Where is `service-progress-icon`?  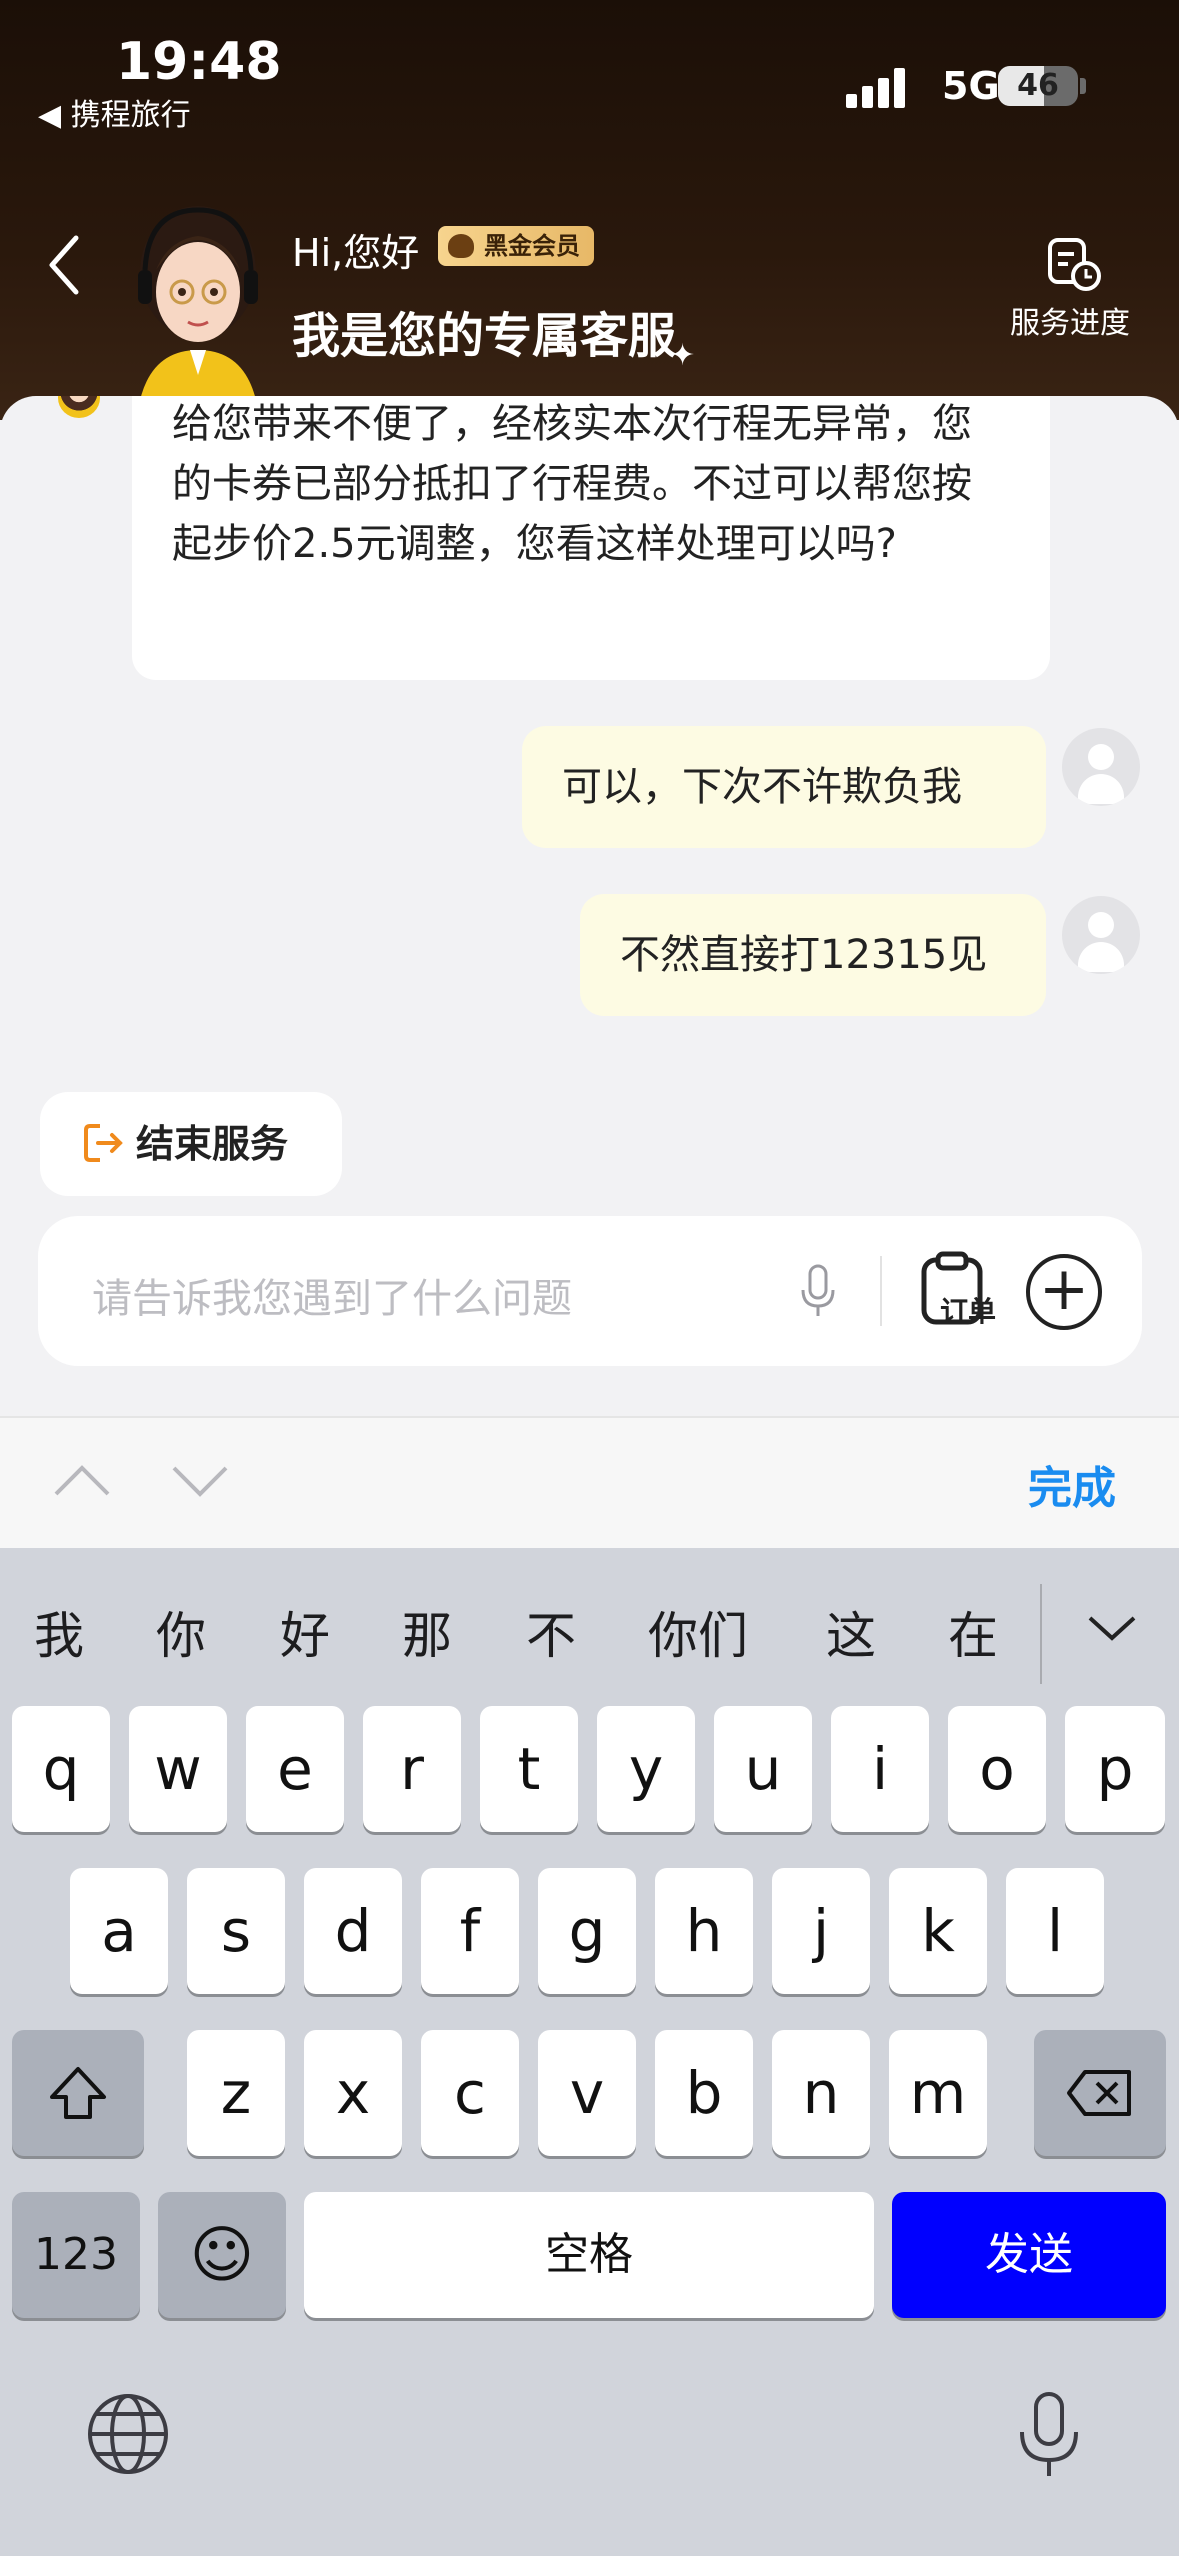 service-progress-icon is located at coordinates (1074, 264).